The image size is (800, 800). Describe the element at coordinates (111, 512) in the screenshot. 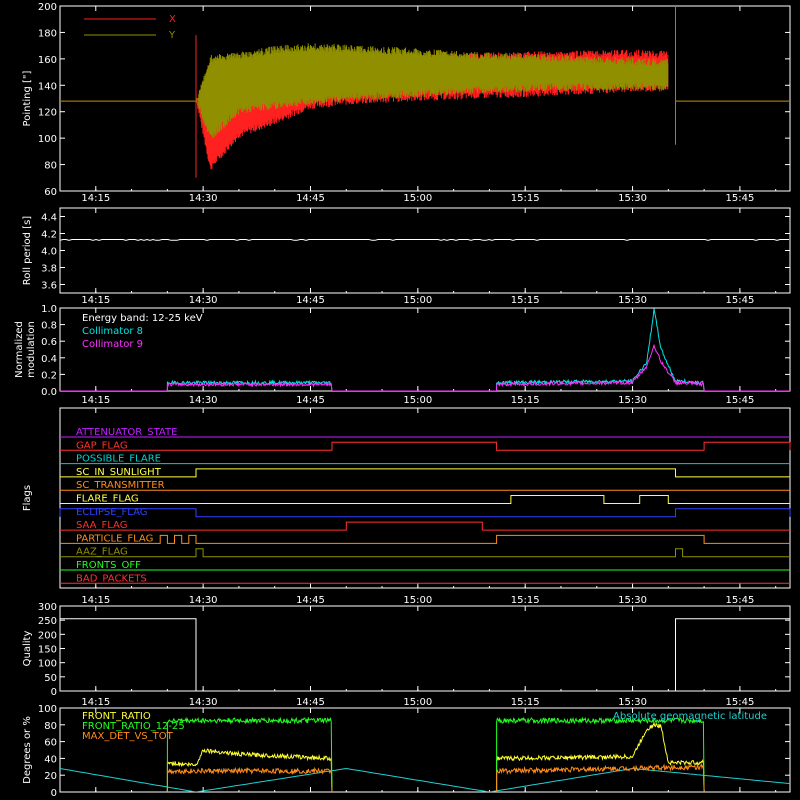

I see `flag-label-eclipse-flag: ECLIPSE_FLAG` at that location.